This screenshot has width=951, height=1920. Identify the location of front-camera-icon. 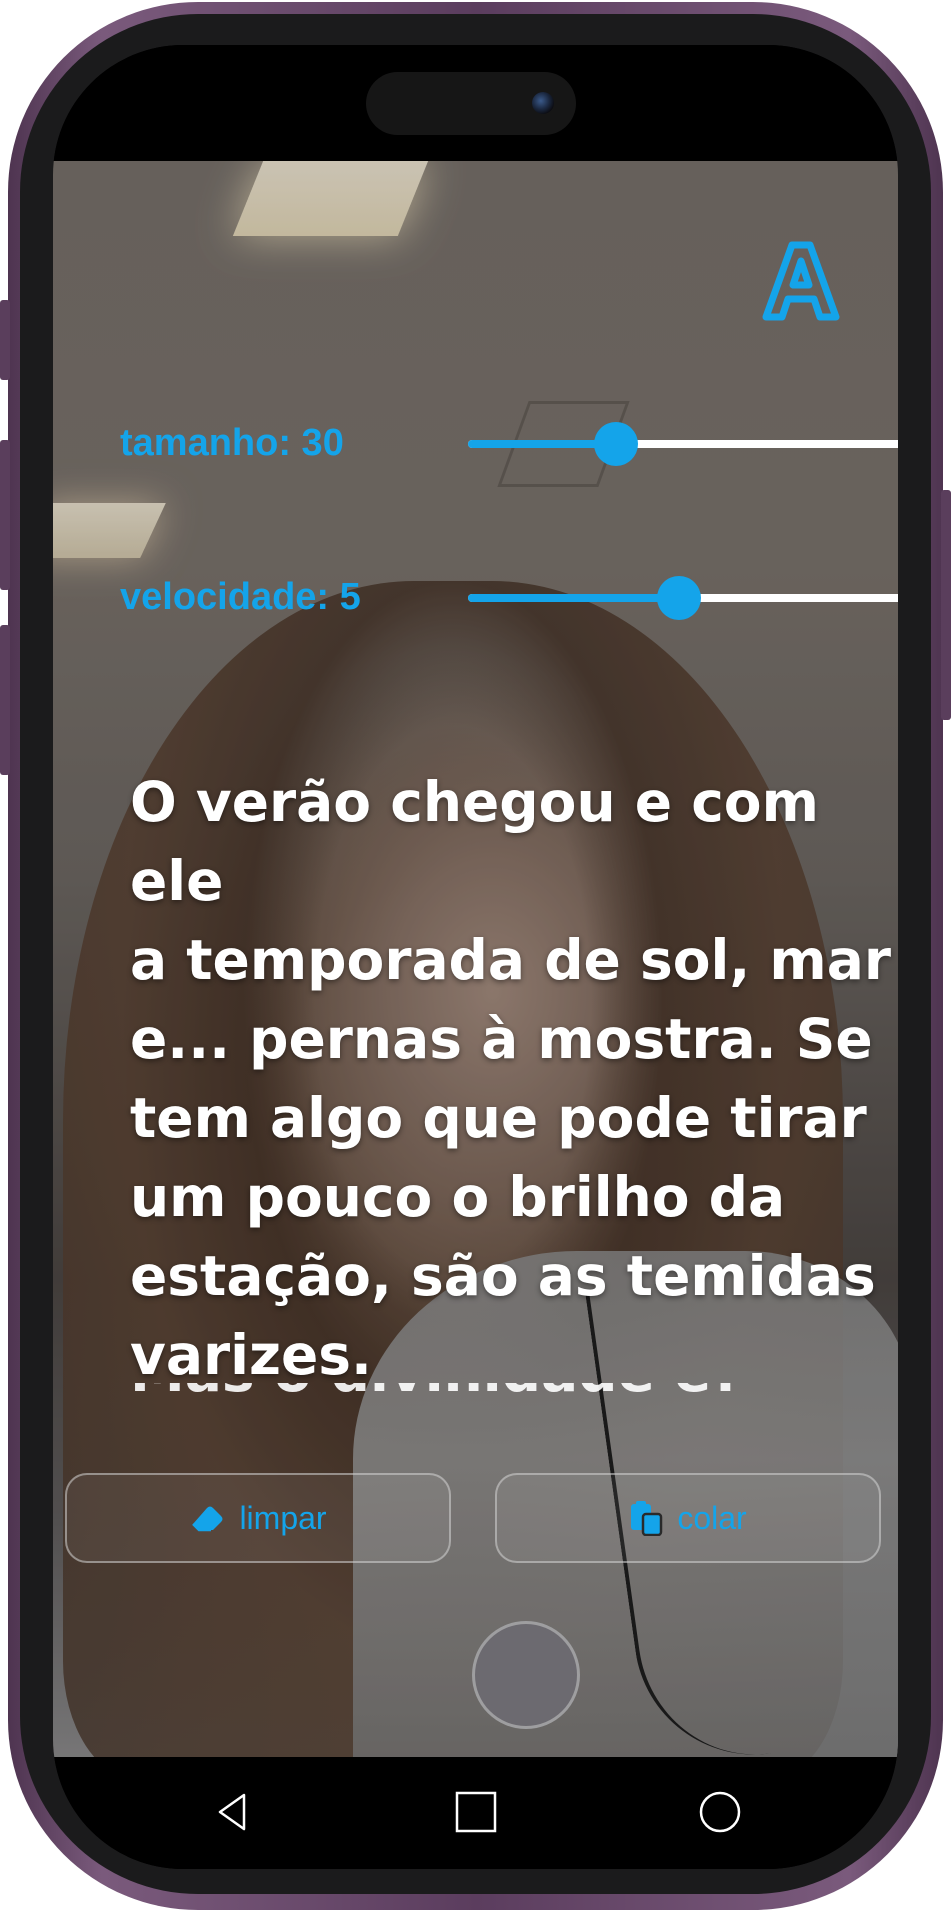
(543, 103).